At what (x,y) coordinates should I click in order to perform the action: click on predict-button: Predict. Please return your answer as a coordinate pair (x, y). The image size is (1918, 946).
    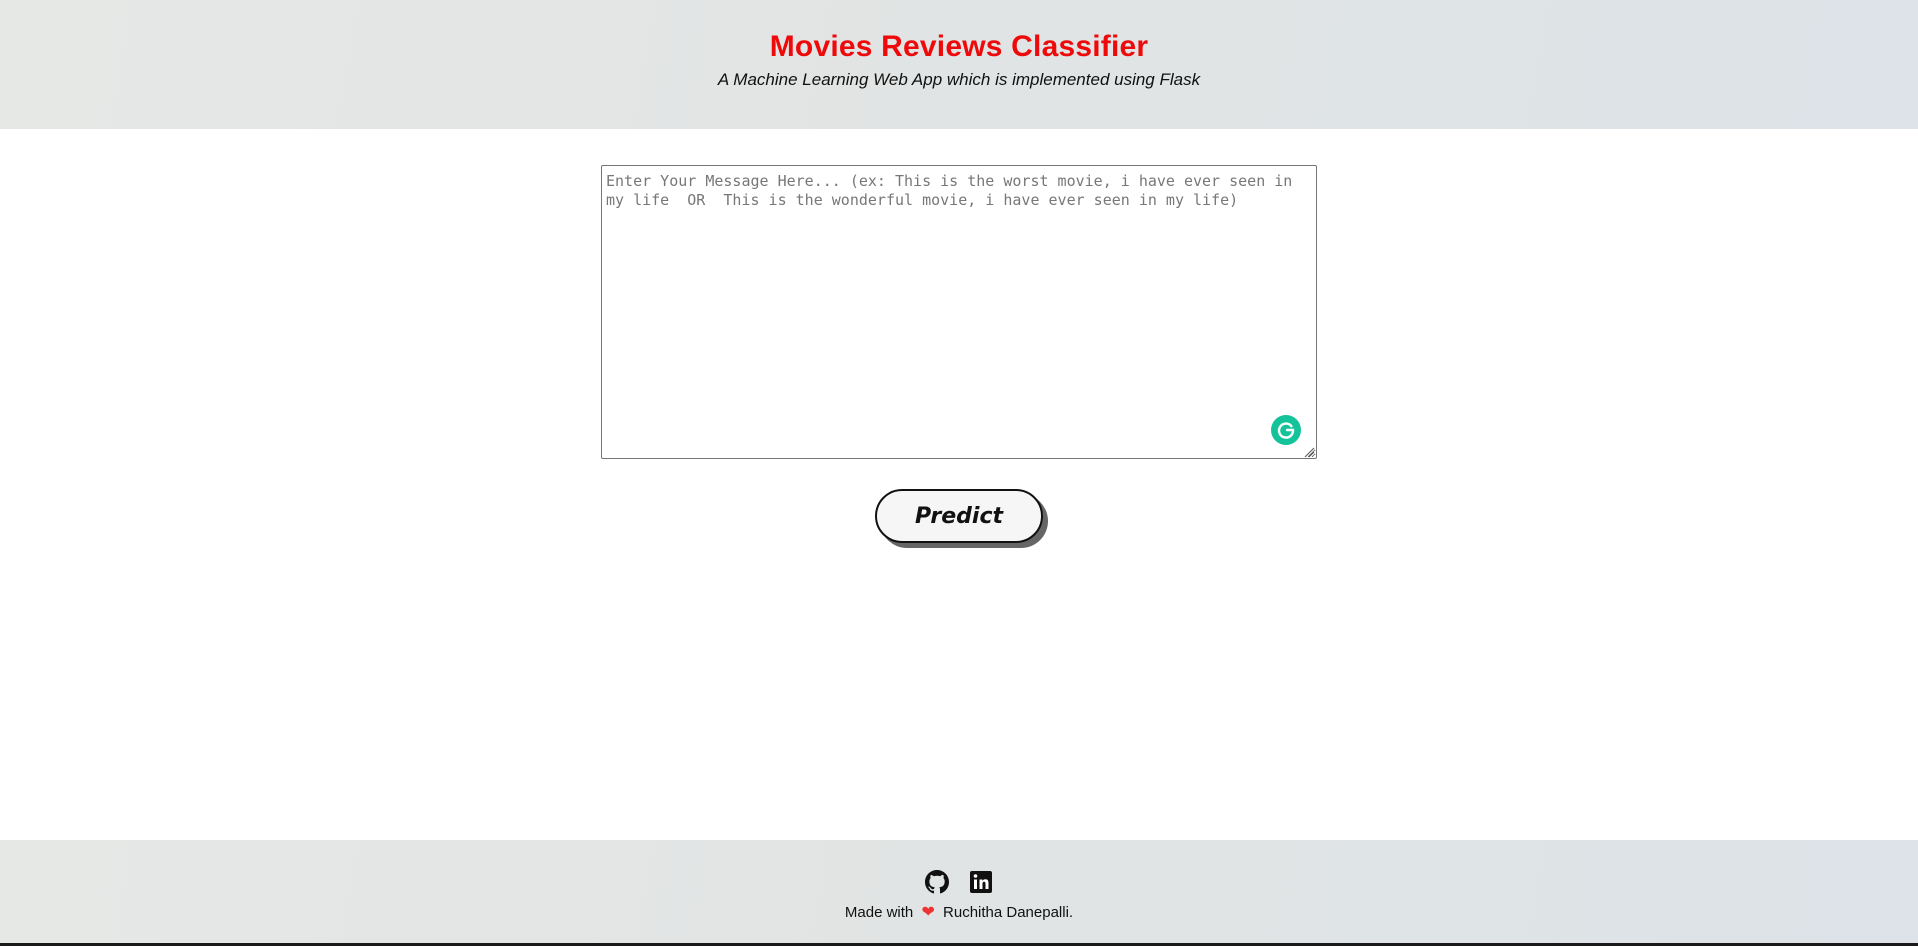
    Looking at the image, I should click on (959, 516).